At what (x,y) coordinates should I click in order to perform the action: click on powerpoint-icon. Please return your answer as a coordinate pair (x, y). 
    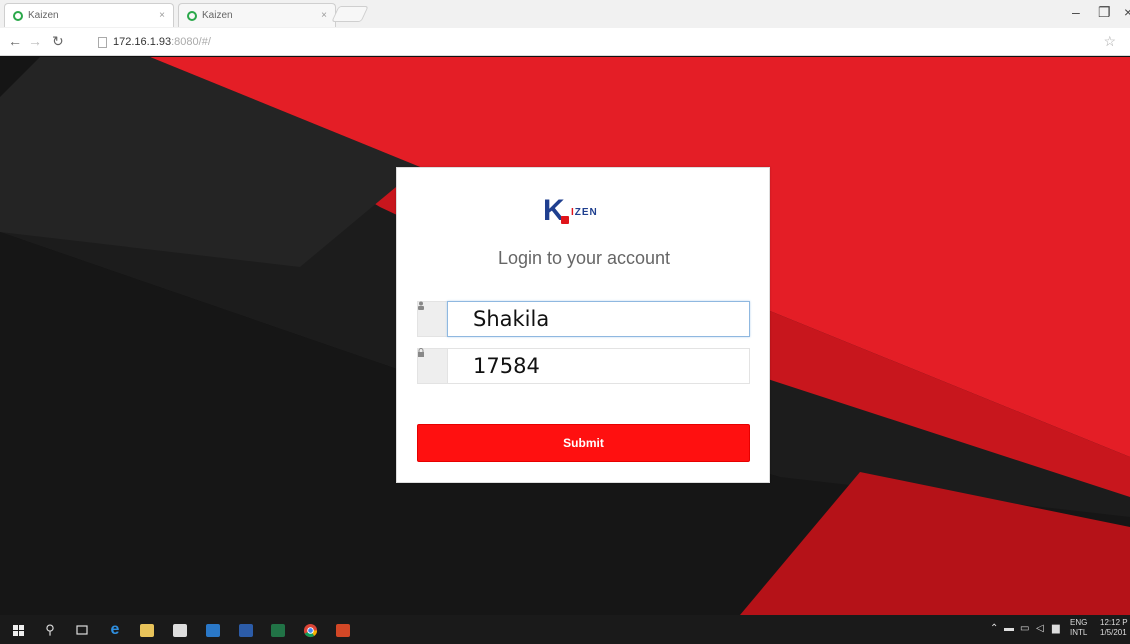
    Looking at the image, I should click on (343, 630).